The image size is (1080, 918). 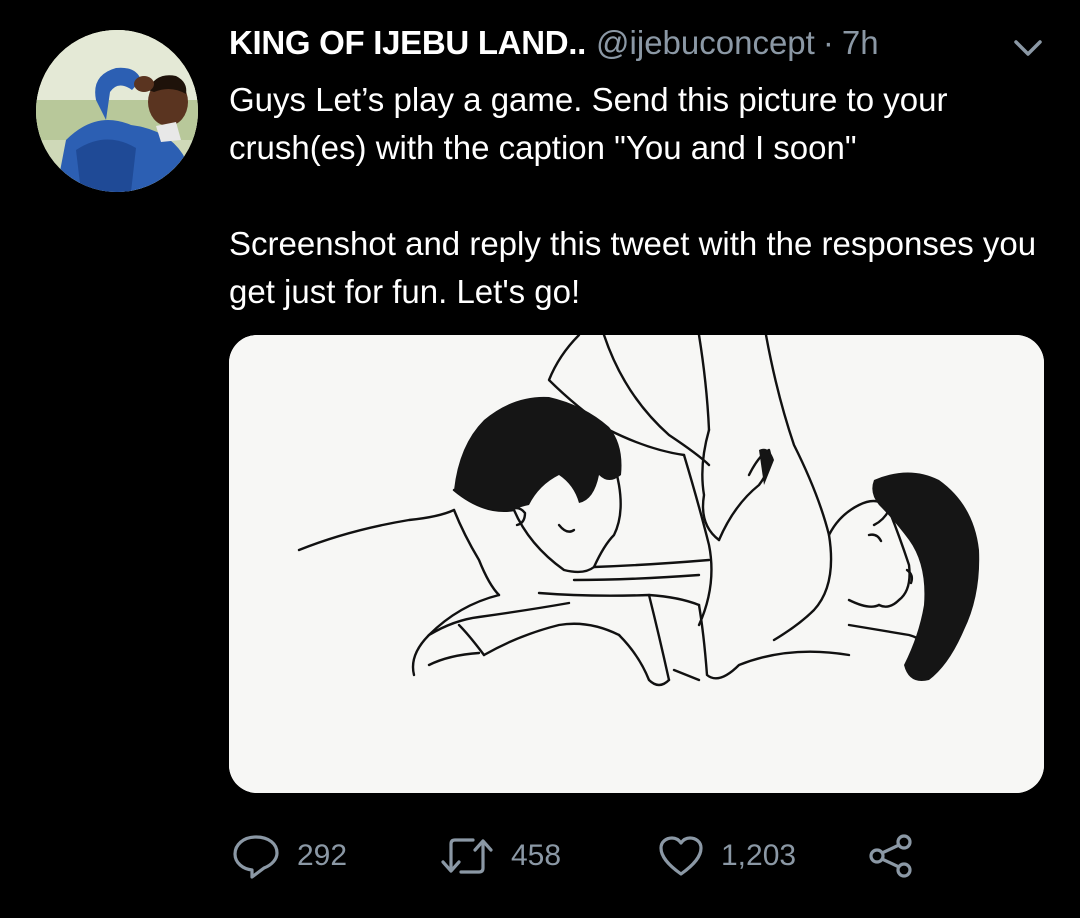 I want to click on heart-icon, so click(x=681, y=856).